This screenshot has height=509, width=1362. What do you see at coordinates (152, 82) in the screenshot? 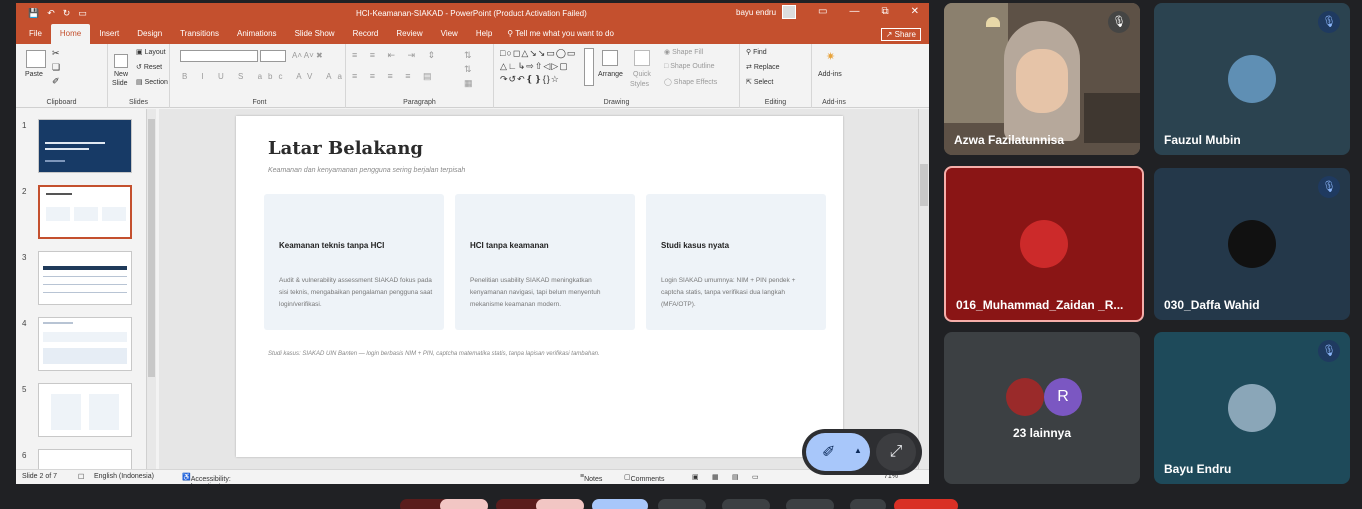
I see `section-button: ▤ Section` at bounding box center [152, 82].